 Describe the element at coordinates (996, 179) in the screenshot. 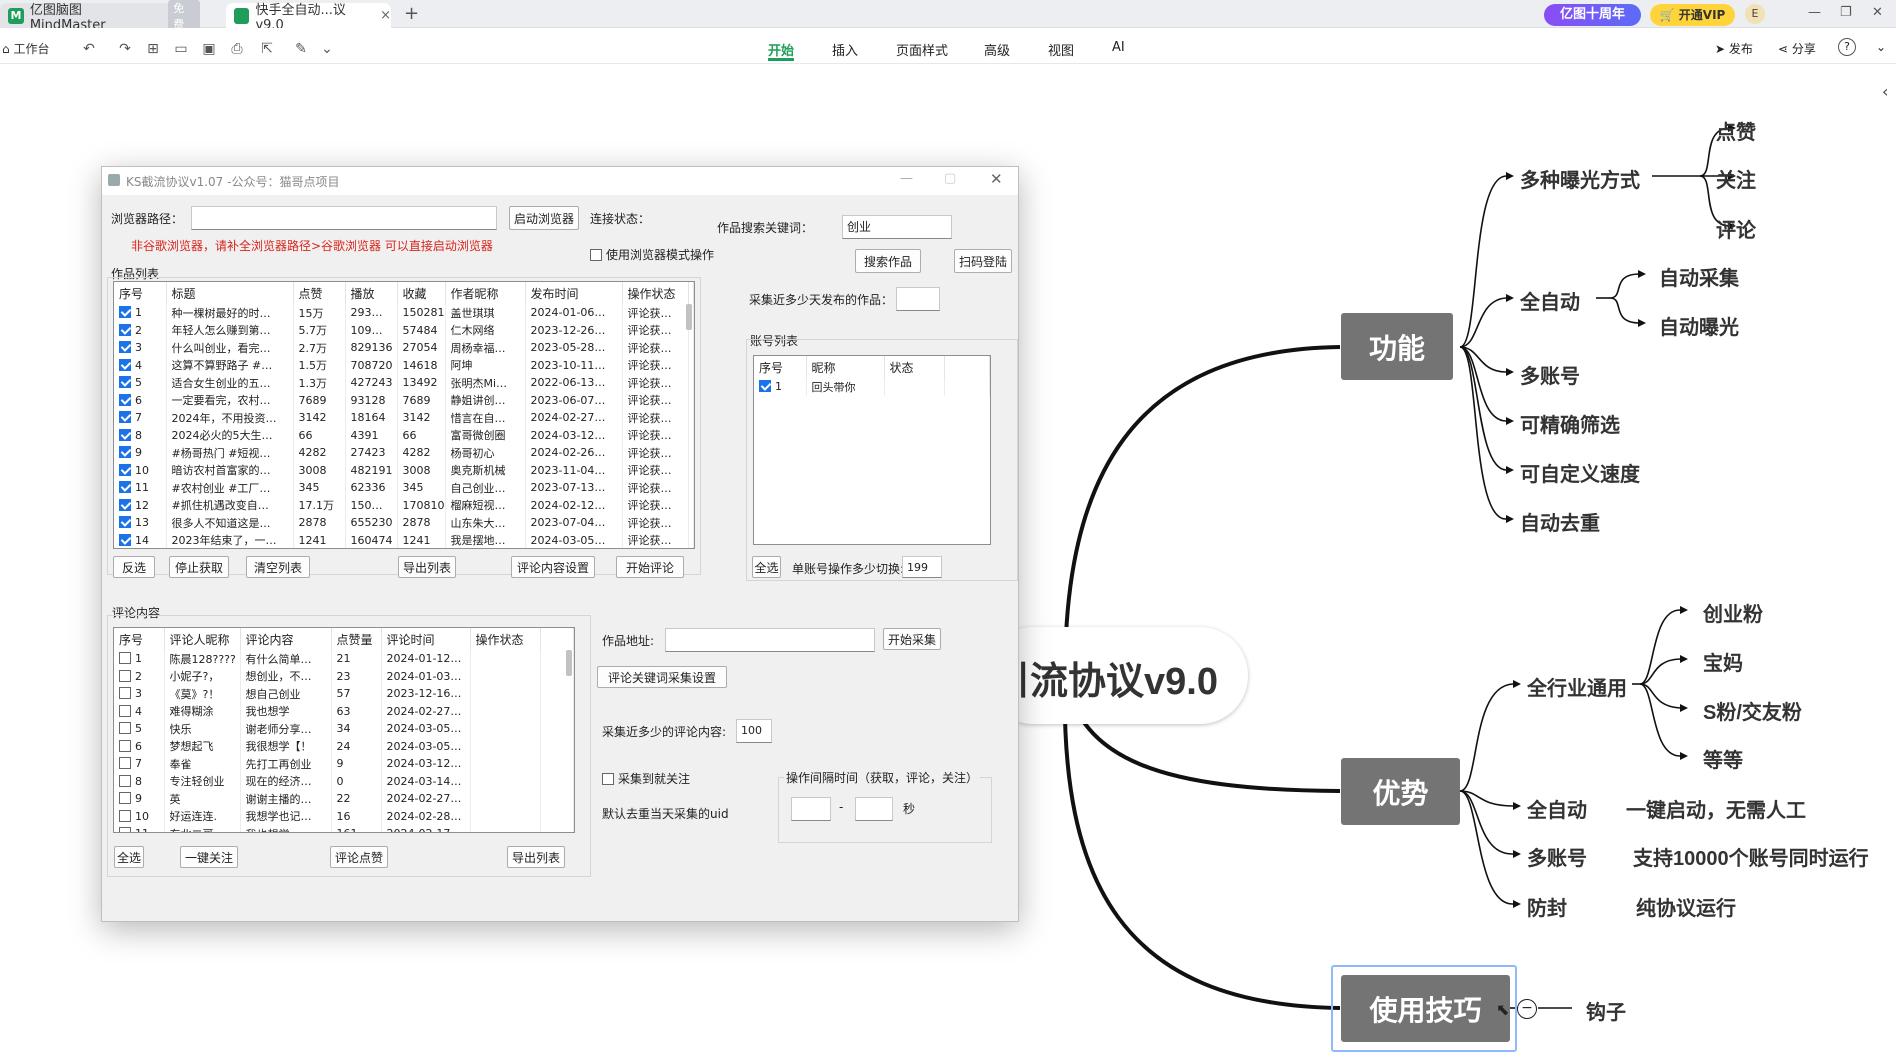

I see `dialog-close-icon: ✕` at that location.